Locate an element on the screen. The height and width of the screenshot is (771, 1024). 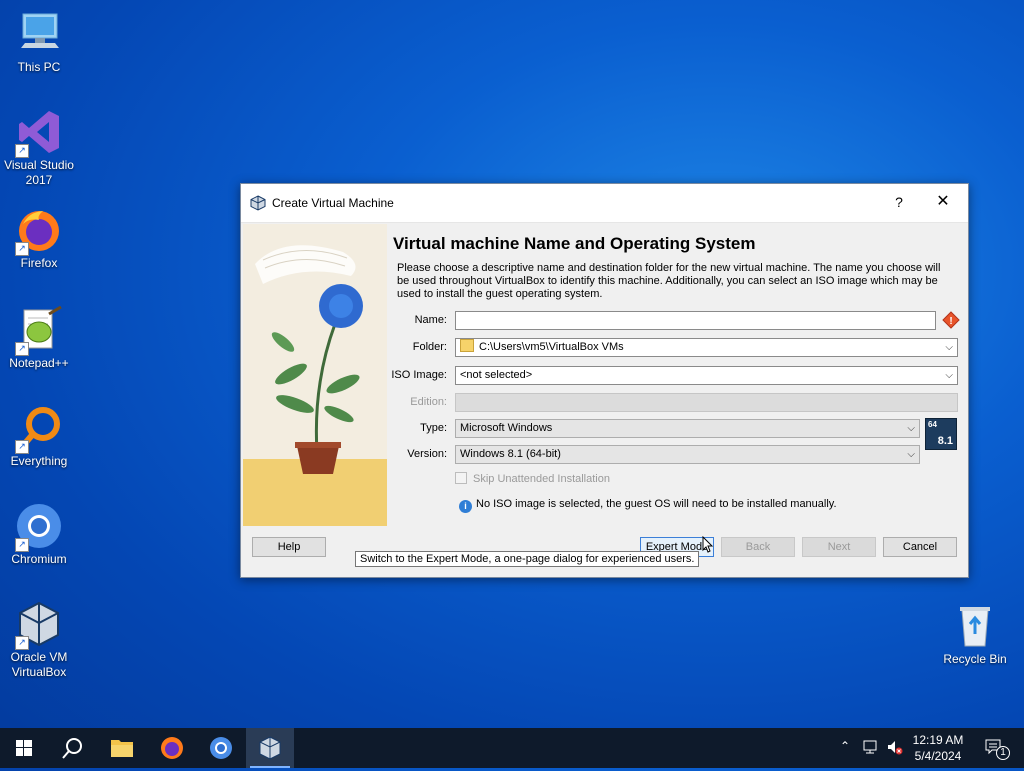
chromium-icon: ↗ is located at coordinates (39, 527).